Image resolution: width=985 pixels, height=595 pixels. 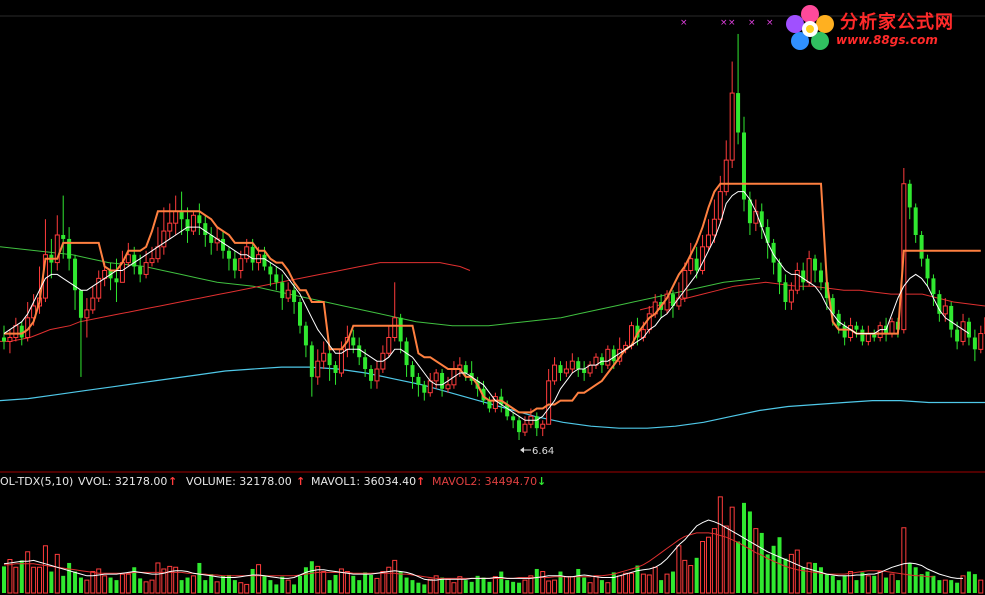 I want to click on ma-long-line, so click(x=492, y=397).